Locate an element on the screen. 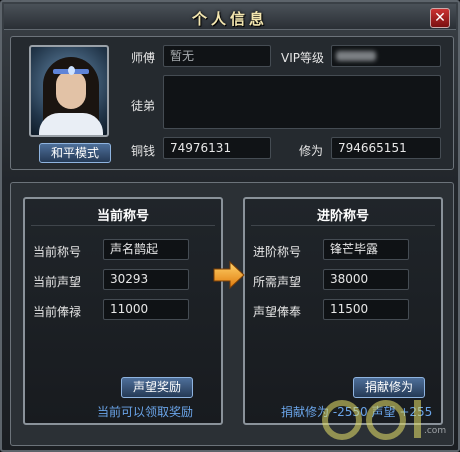  master-label: 师傅 is located at coordinates (143, 58).